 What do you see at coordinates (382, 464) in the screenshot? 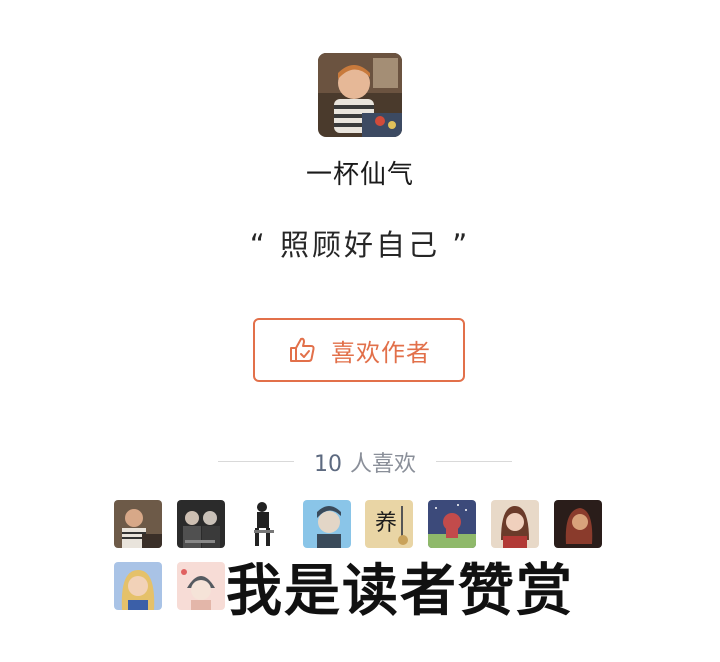
I see `likes-count-suffix: 人喜欢` at bounding box center [382, 464].